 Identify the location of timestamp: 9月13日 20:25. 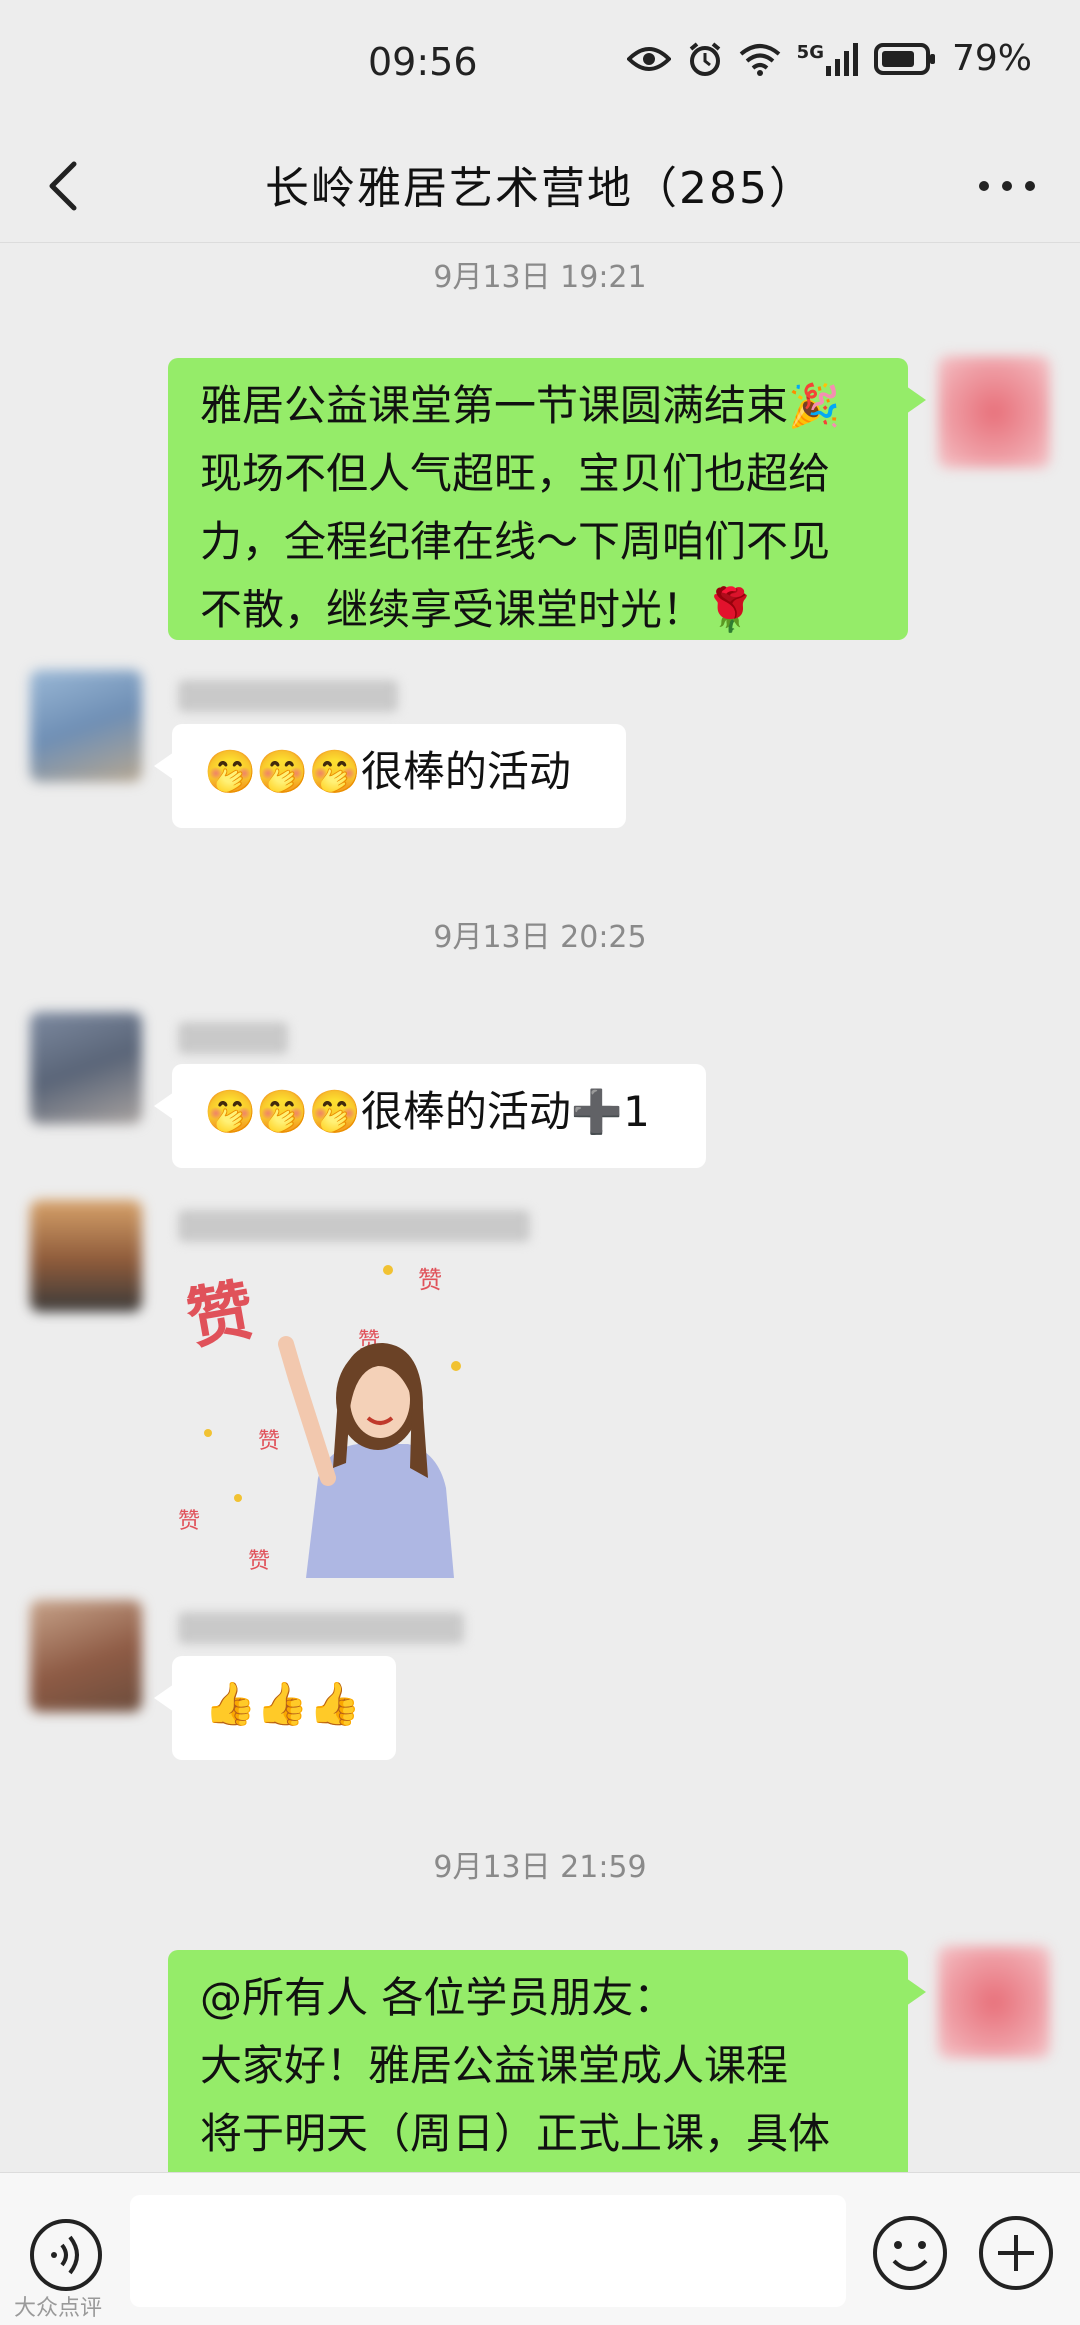
(540, 937).